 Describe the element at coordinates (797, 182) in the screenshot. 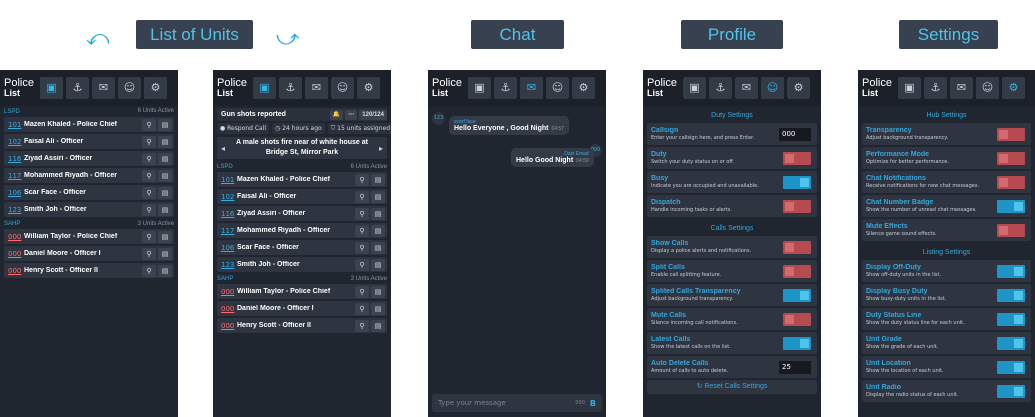

I see `busy-toggle` at that location.